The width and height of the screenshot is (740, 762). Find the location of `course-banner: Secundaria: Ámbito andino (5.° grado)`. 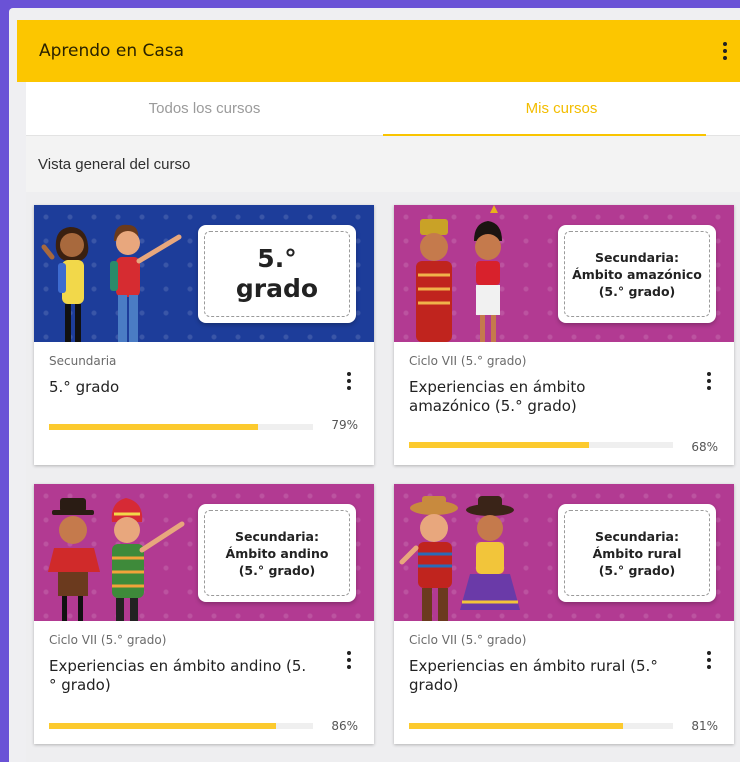

course-banner: Secundaria: Ámbito andino (5.° grado) is located at coordinates (204, 552).